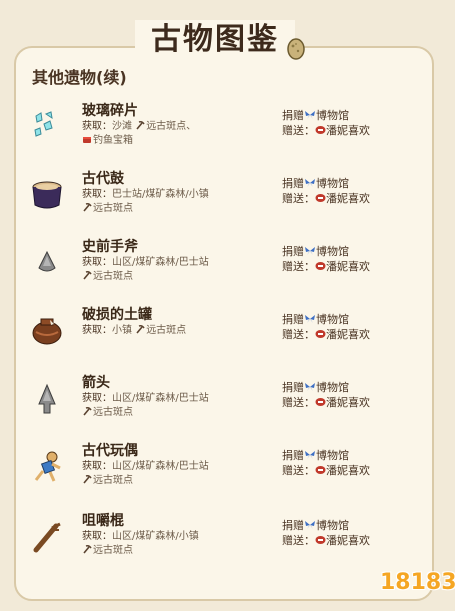 The width and height of the screenshot is (455, 611). What do you see at coordinates (145, 201) in the screenshot?
I see `item-source: 获取：巴士站/煤矿森林/小镇 远古斑点` at bounding box center [145, 201].